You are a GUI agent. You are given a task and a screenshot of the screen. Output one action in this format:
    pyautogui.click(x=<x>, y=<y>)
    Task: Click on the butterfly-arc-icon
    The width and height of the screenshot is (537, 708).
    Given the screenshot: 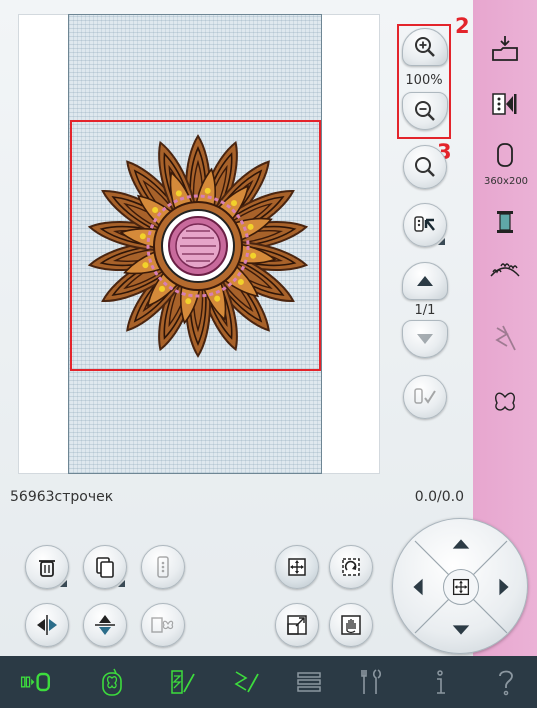 What is the action you would take?
    pyautogui.click(x=505, y=270)
    